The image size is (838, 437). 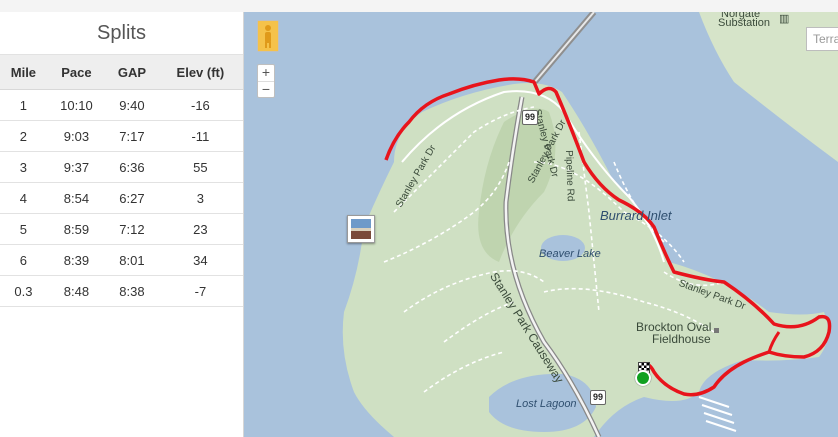 I want to click on pace-cell: 9:37, so click(x=76, y=167).